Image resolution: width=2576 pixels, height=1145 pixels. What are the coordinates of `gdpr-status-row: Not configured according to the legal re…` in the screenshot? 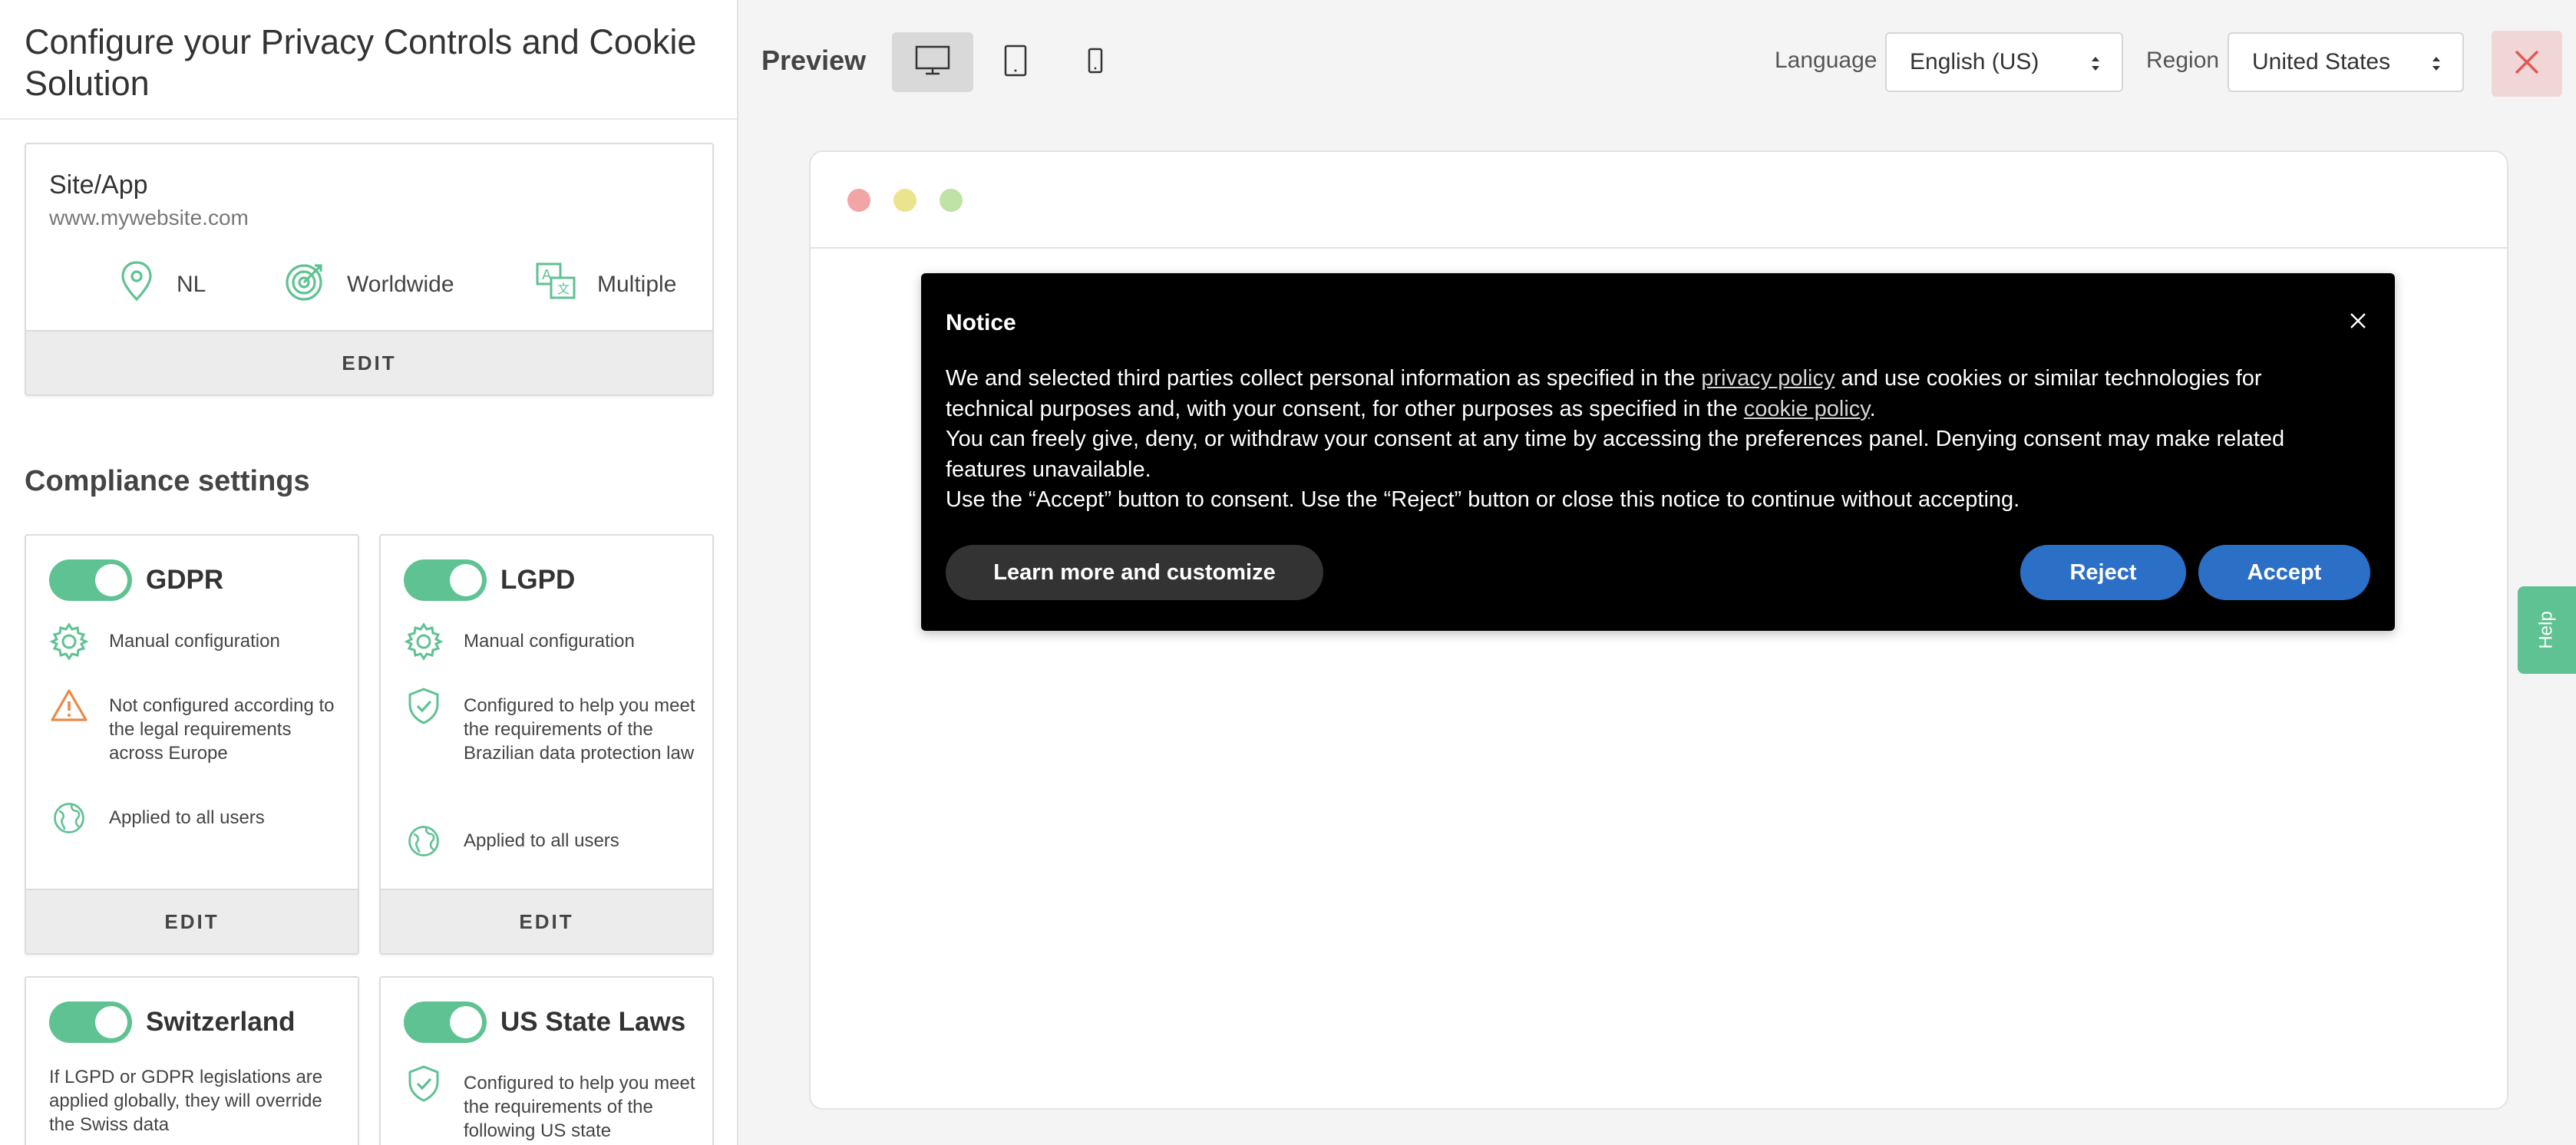 It's located at (195, 726).